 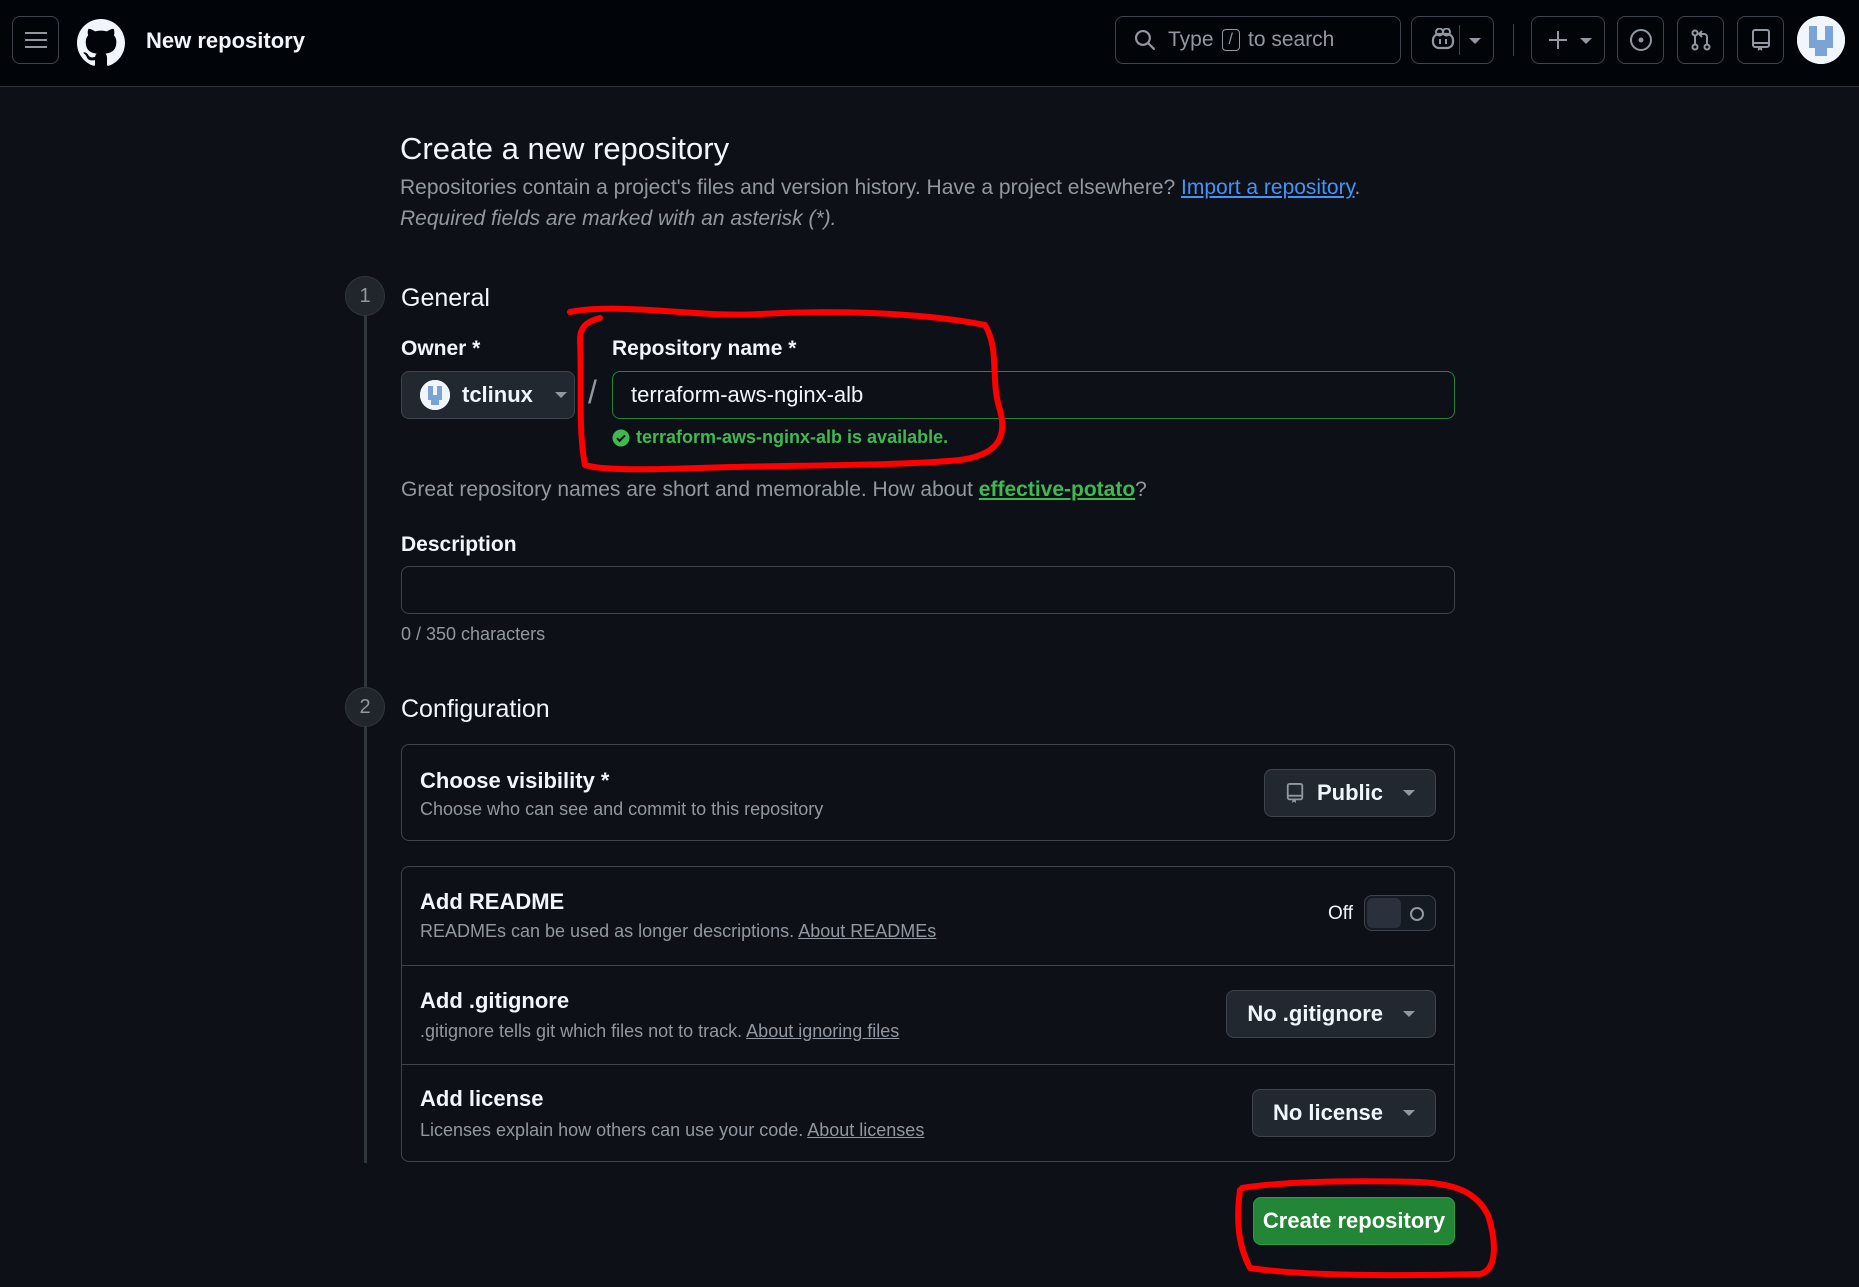 What do you see at coordinates (1400, 913) in the screenshot?
I see `readme-toggle` at bounding box center [1400, 913].